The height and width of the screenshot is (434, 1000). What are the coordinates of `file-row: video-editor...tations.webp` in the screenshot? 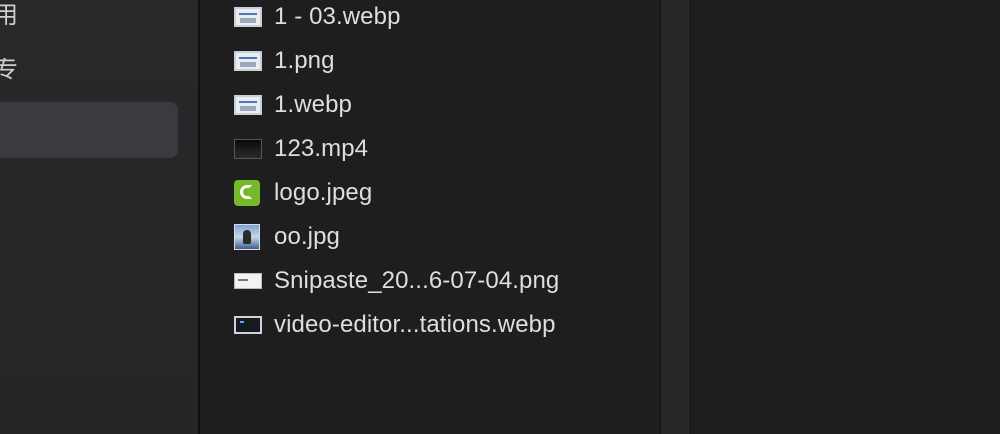 It's located at (430, 325).